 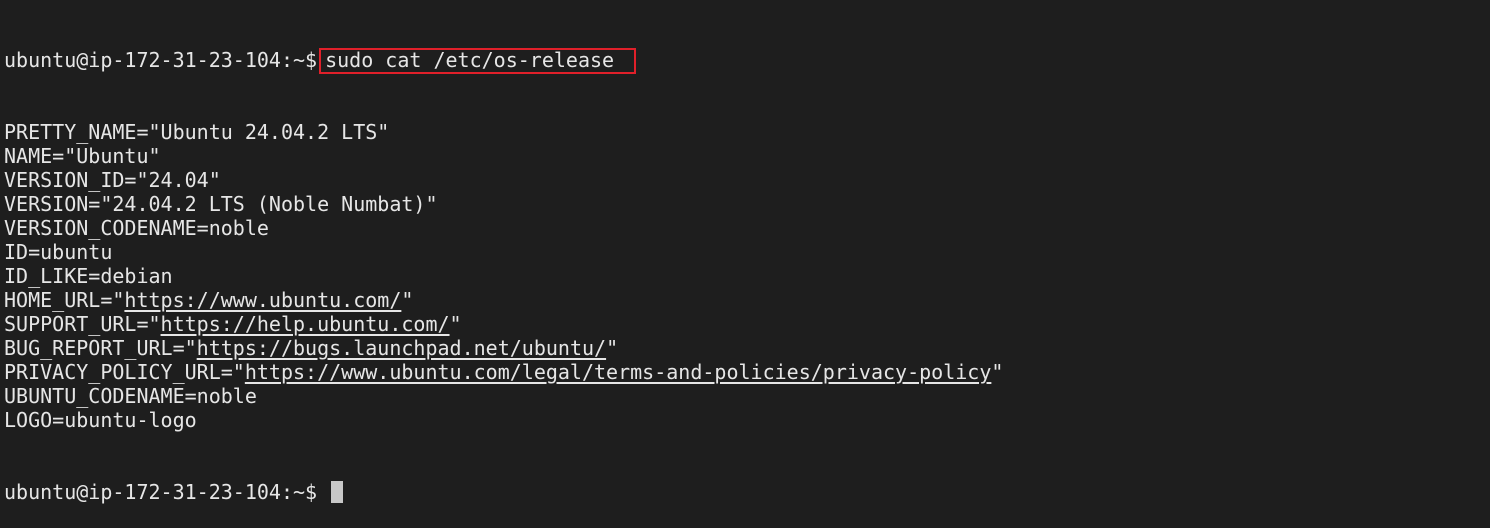 I want to click on output-line: ID=ubuntu, so click(x=747, y=252).